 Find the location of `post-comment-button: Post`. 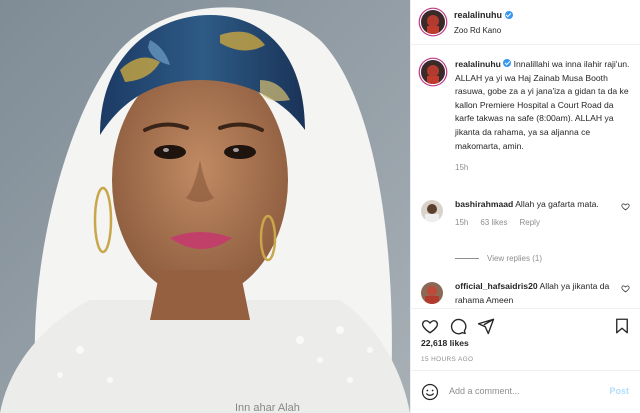

post-comment-button: Post is located at coordinates (619, 391).